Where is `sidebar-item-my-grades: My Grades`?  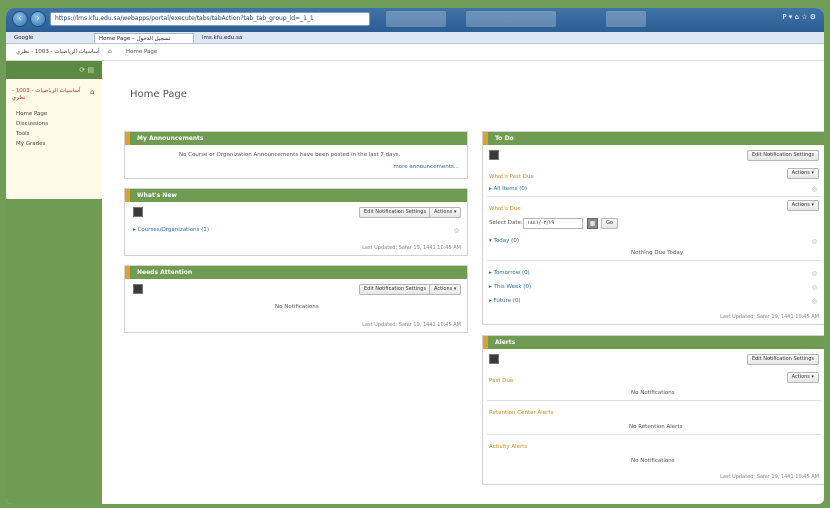 sidebar-item-my-grades: My Grades is located at coordinates (30, 144).